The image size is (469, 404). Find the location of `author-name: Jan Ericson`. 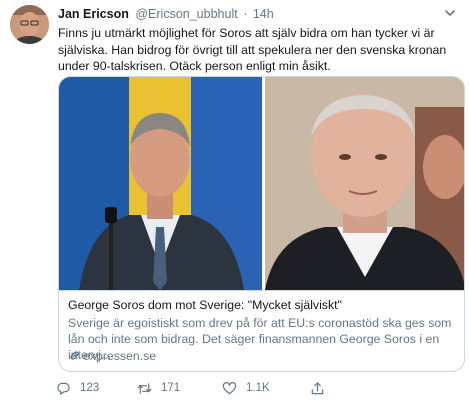

author-name: Jan Ericson is located at coordinates (93, 14).